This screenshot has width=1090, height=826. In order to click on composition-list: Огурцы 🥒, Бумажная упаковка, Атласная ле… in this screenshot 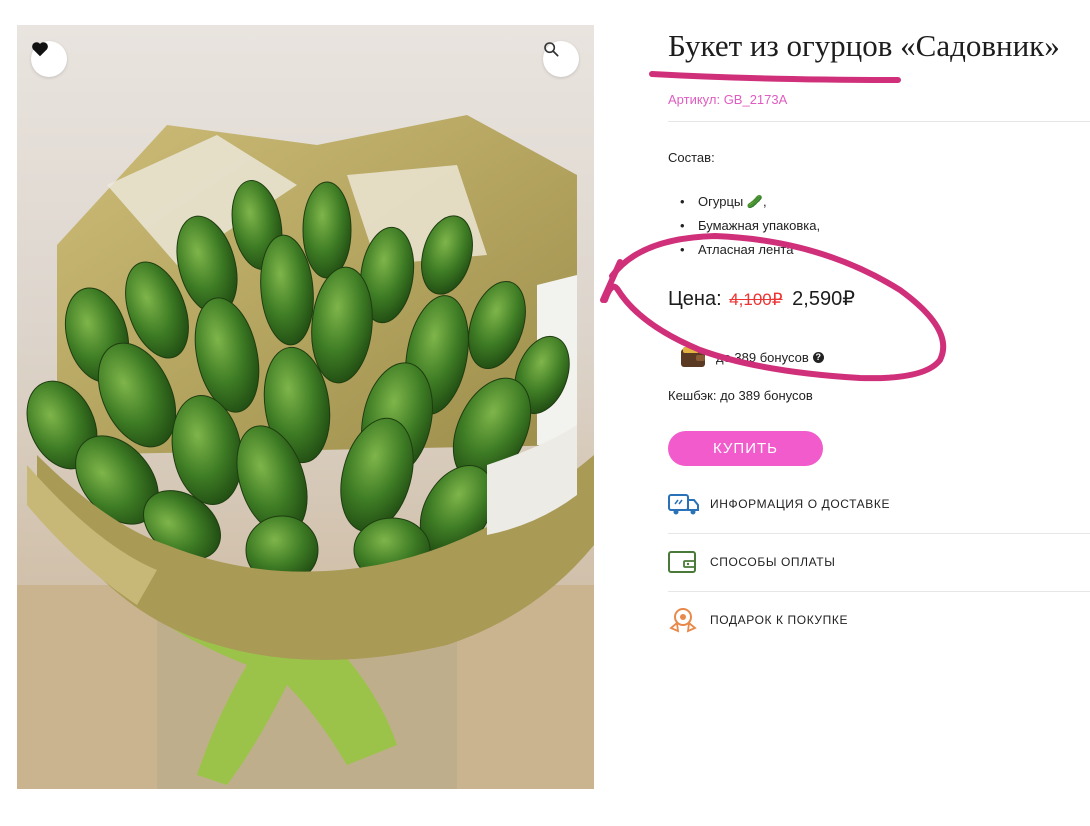, I will do `click(750, 226)`.